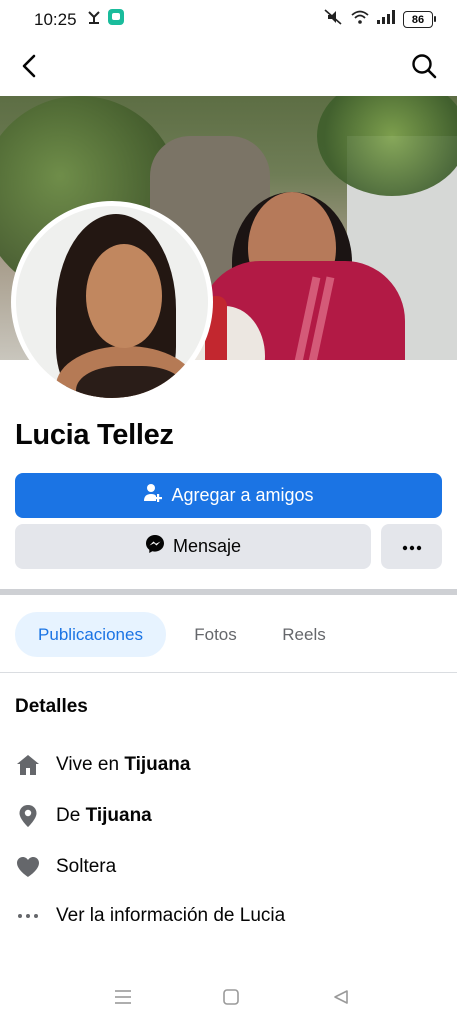  What do you see at coordinates (157, 765) in the screenshot?
I see `lives-in-city: Tijuana` at bounding box center [157, 765].